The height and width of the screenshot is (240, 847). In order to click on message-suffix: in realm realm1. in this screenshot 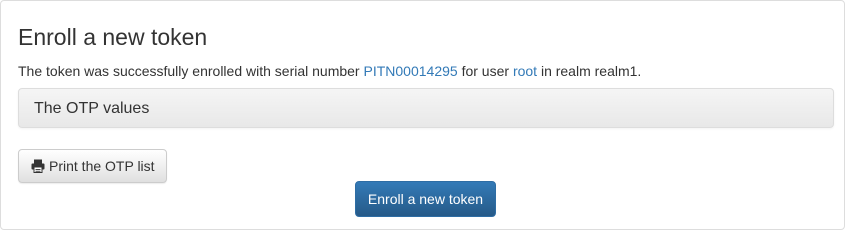, I will do `click(589, 71)`.